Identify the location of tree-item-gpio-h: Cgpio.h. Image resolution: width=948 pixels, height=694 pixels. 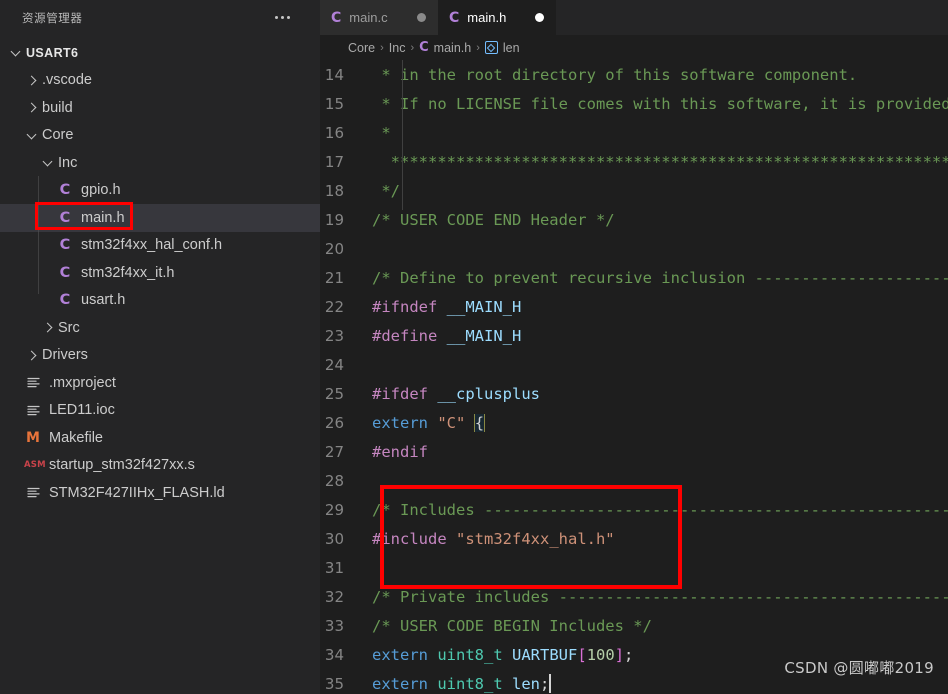
(160, 191).